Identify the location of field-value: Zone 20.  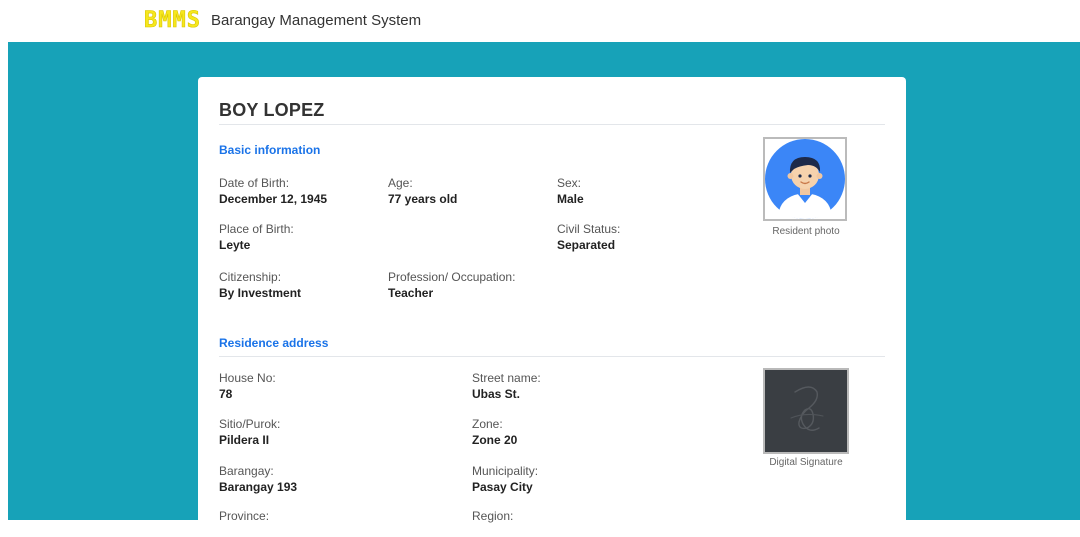
(495, 440).